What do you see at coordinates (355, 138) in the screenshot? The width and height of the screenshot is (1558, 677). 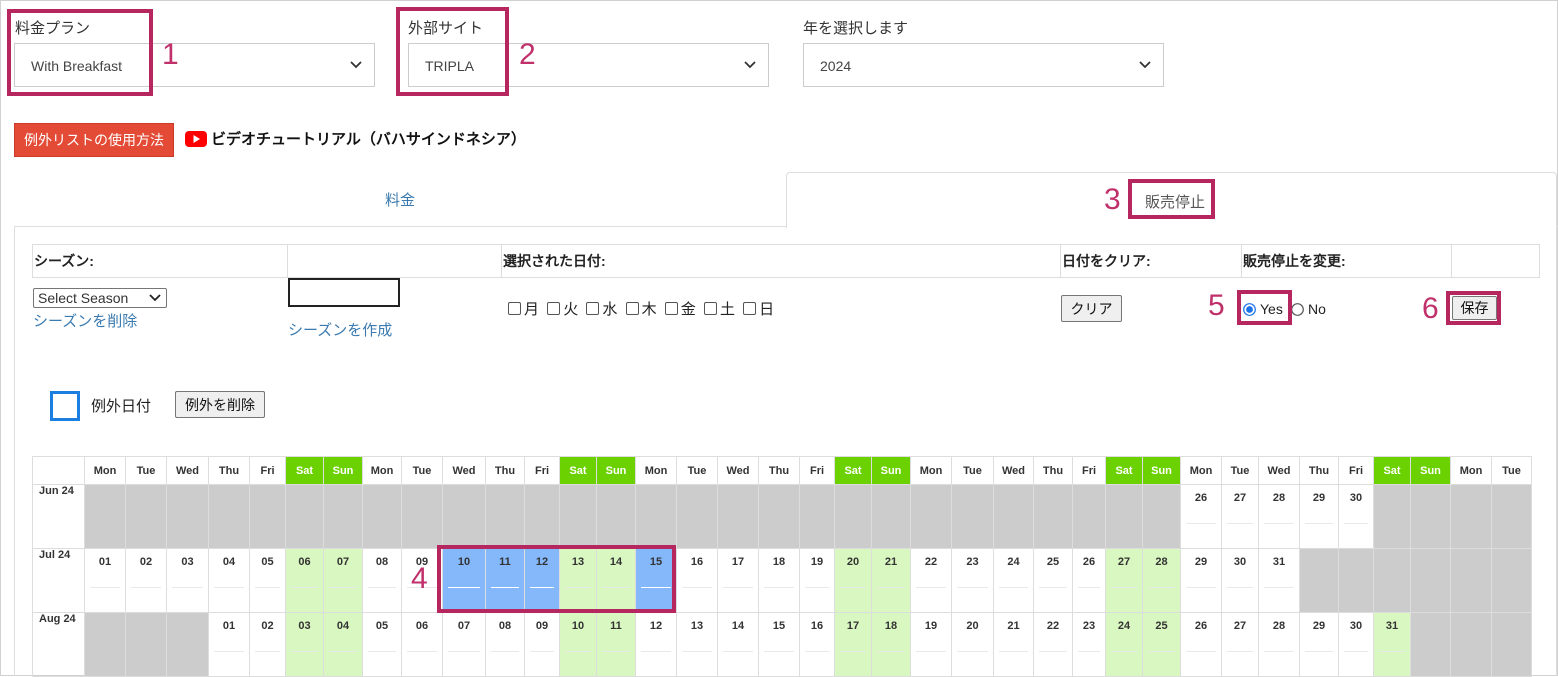 I see `video-tutorial-link: ビデオチュートリアル（バハサインドネシア）` at bounding box center [355, 138].